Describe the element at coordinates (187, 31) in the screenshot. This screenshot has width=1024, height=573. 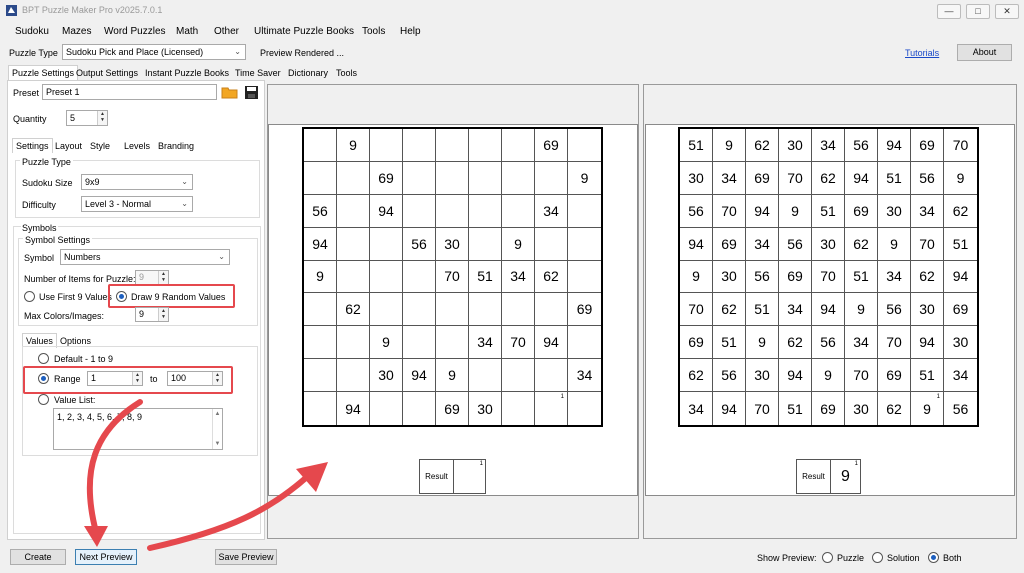
I see `menu-math: Math` at that location.